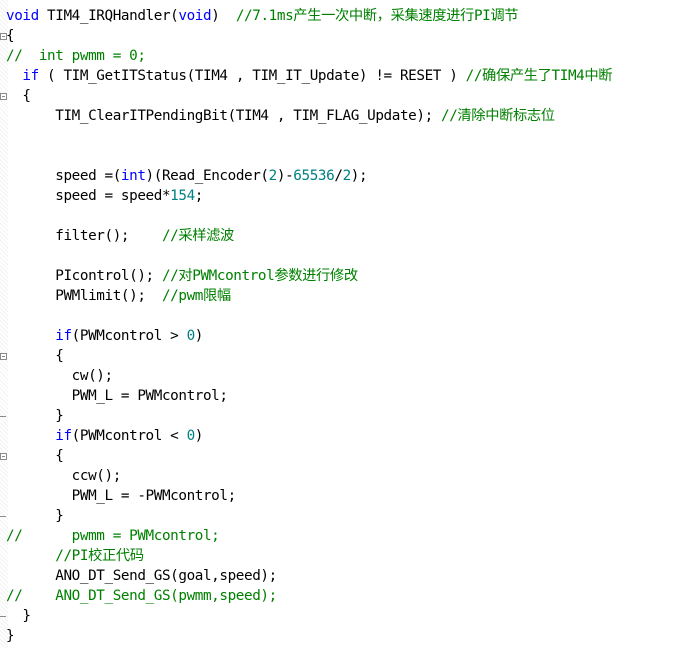  I want to click on code-text: PWM_L = -PWMcontrol;, so click(121, 496).